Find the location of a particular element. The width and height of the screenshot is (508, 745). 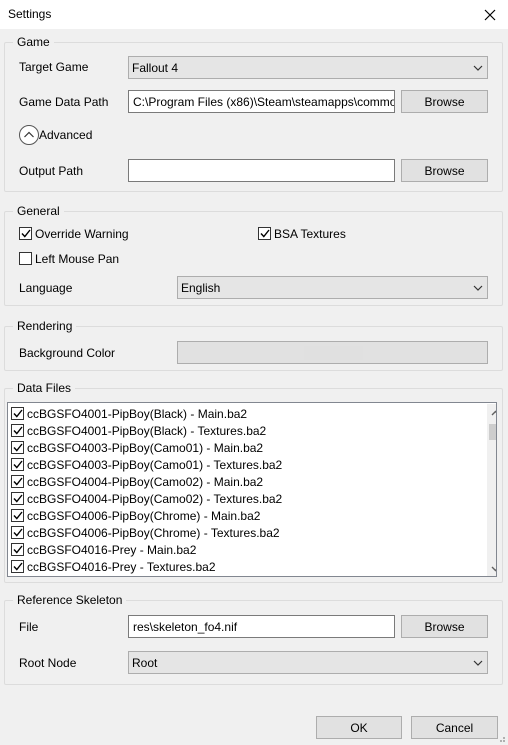

list-item: ccBGSFO4016-Prey - Textures.ba2 is located at coordinates (113, 566).